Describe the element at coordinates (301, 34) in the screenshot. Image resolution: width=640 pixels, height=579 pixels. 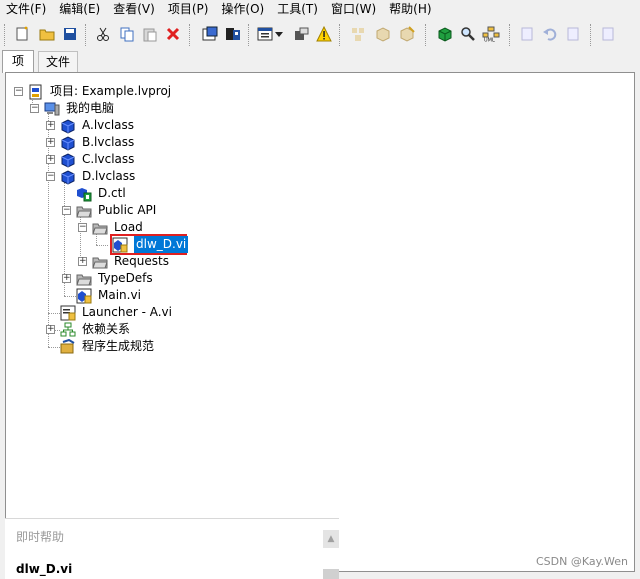
I see `tools-icon` at that location.